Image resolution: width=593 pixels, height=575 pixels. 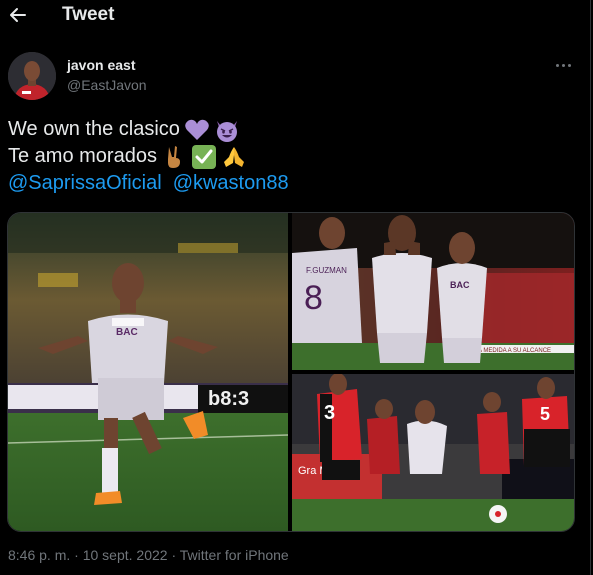 What do you see at coordinates (288, 129) in the screenshot?
I see `tweet-line-1: We own the clasico` at bounding box center [288, 129].